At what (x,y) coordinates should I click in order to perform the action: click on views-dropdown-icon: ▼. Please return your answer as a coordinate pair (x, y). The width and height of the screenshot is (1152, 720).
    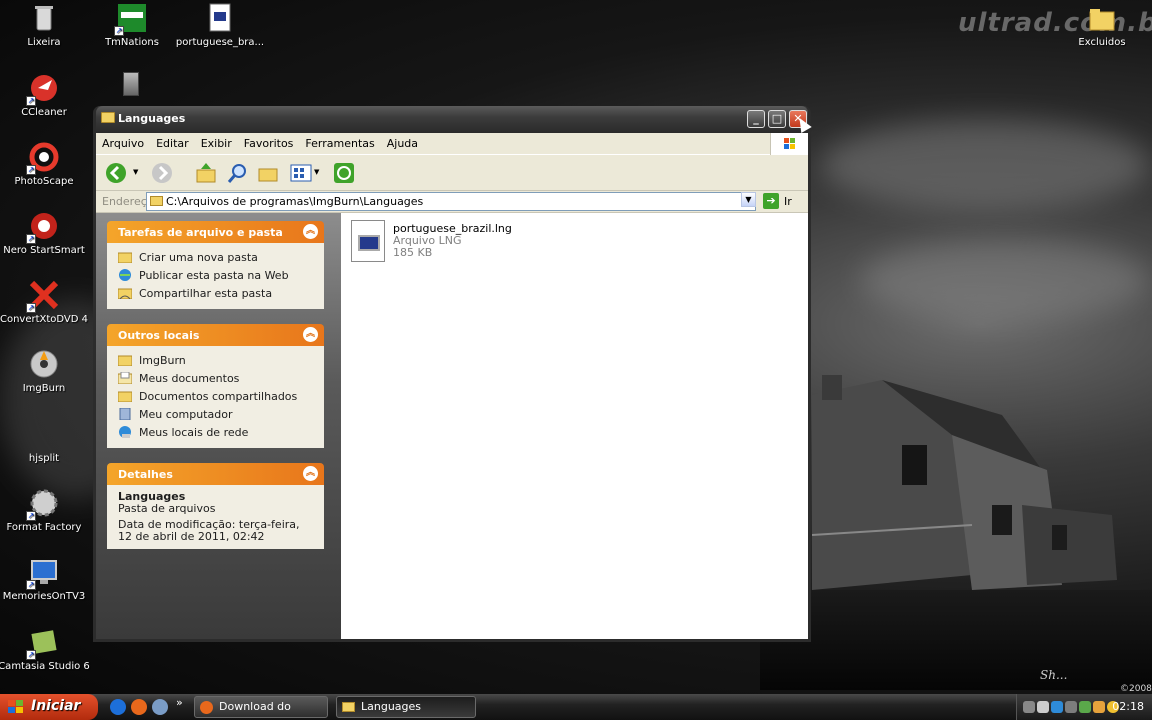
    Looking at the image, I should click on (316, 172).